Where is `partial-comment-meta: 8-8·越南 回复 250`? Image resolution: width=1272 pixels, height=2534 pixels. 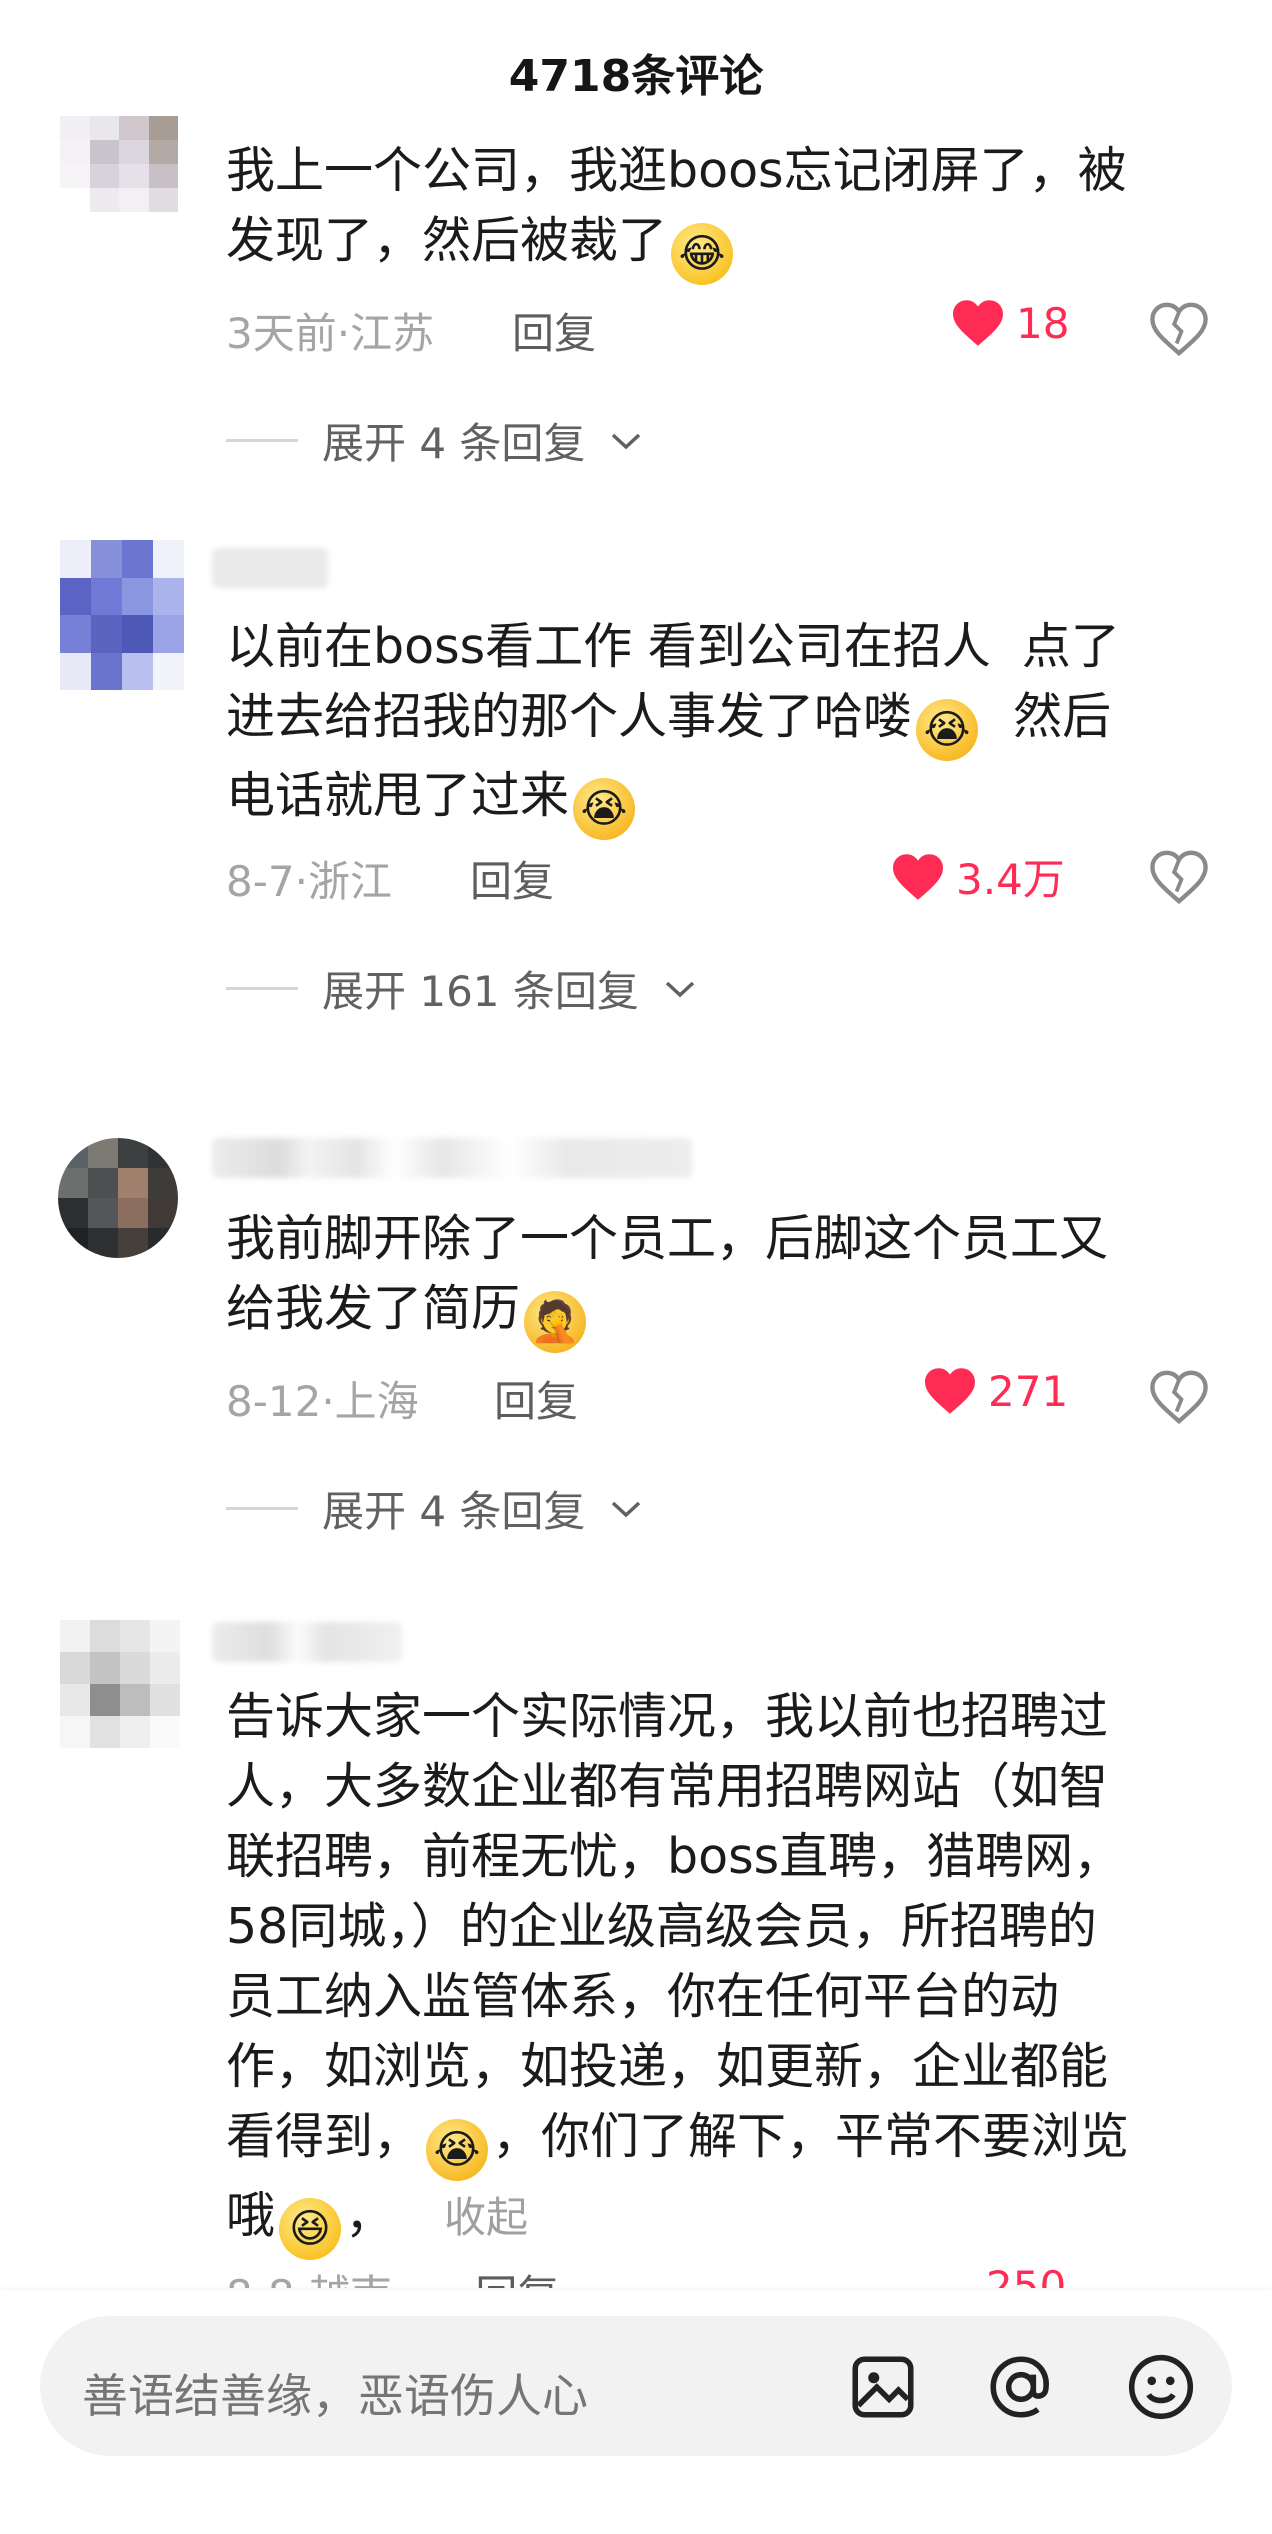
partial-comment-meta: 8-8·越南 回复 250 is located at coordinates (726, 2275).